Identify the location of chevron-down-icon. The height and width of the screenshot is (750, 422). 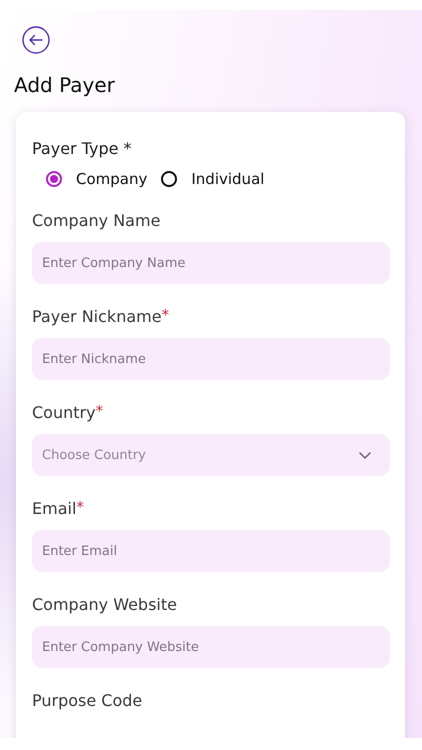
(365, 455).